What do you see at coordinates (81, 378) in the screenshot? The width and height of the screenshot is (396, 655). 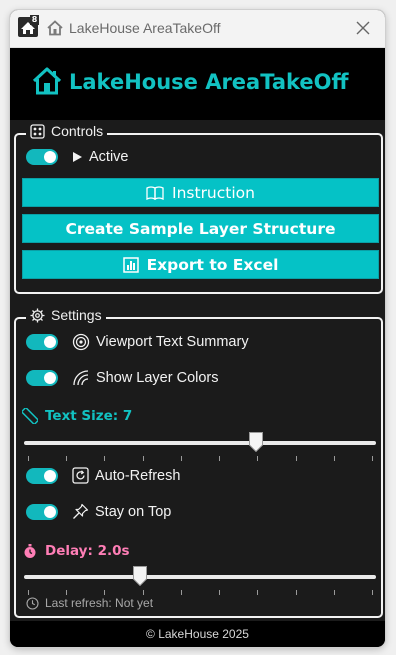 I see `rainbow-icon` at bounding box center [81, 378].